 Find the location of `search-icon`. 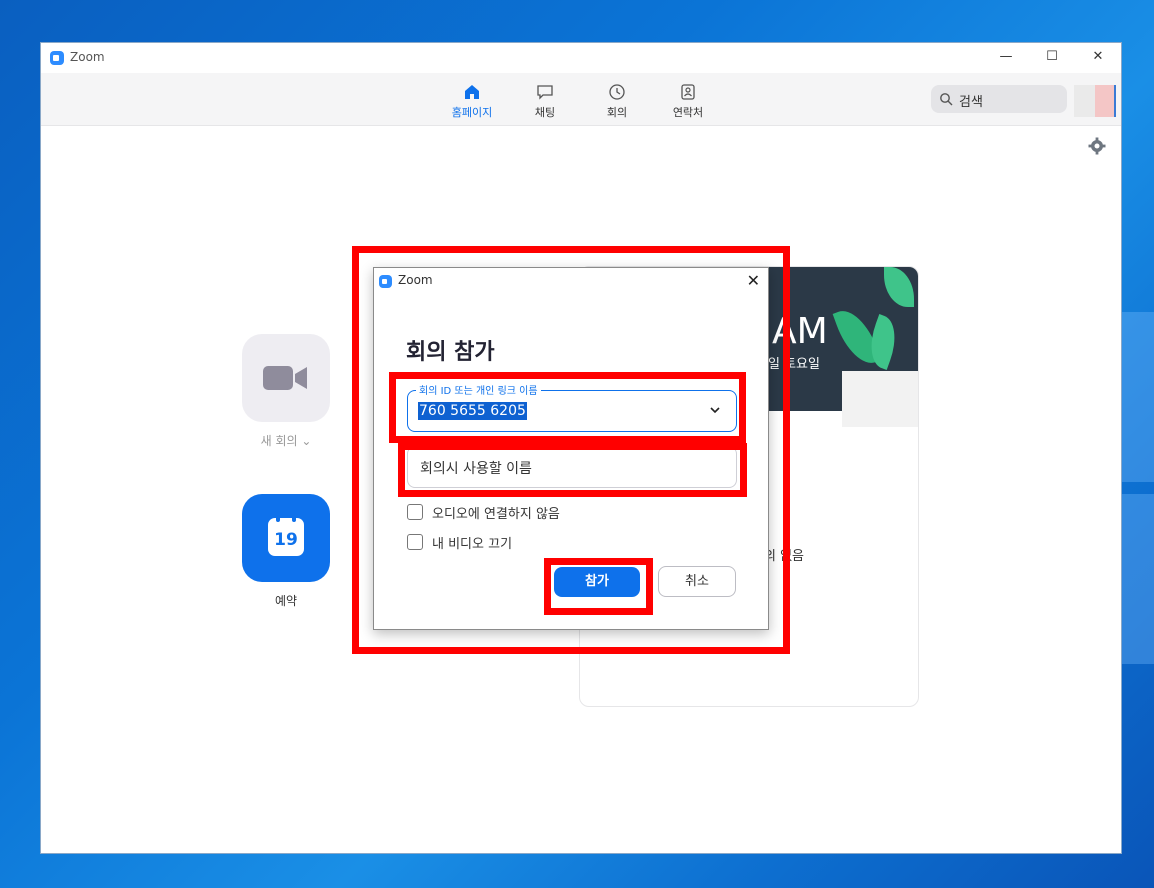

search-icon is located at coordinates (946, 99).